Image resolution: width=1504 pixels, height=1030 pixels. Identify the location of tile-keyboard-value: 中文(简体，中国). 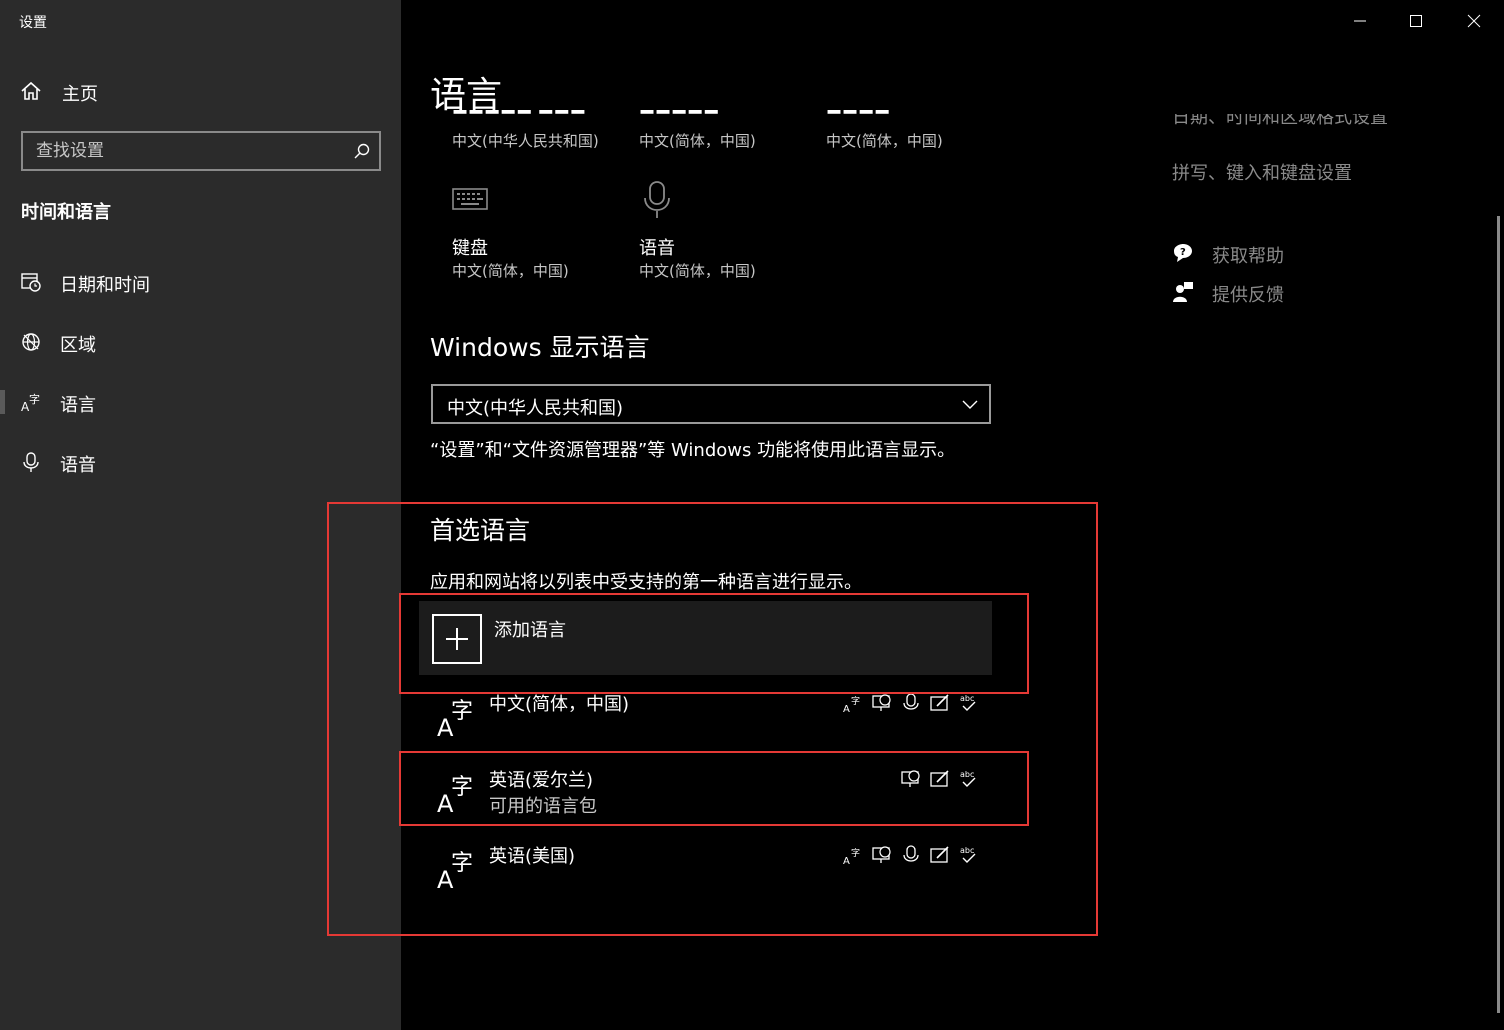
(510, 271).